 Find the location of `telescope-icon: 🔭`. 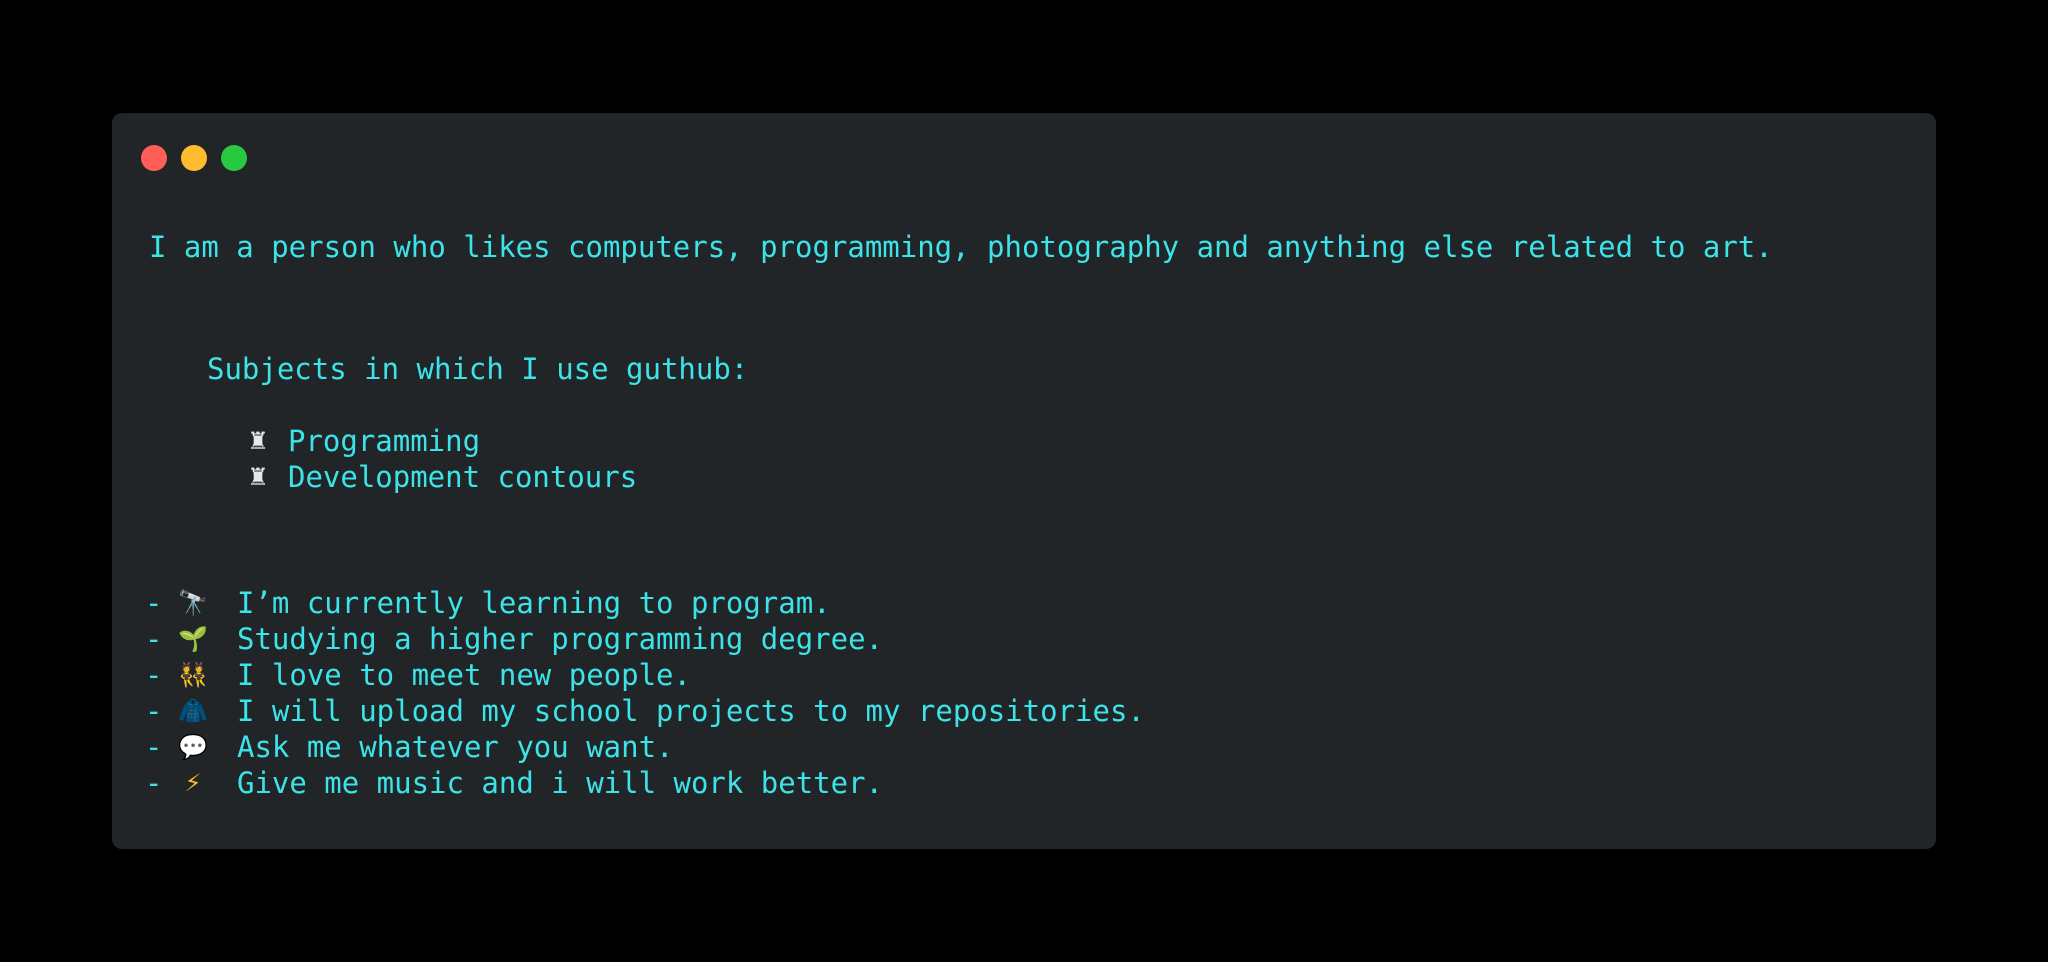

telescope-icon: 🔭 is located at coordinates (193, 603).